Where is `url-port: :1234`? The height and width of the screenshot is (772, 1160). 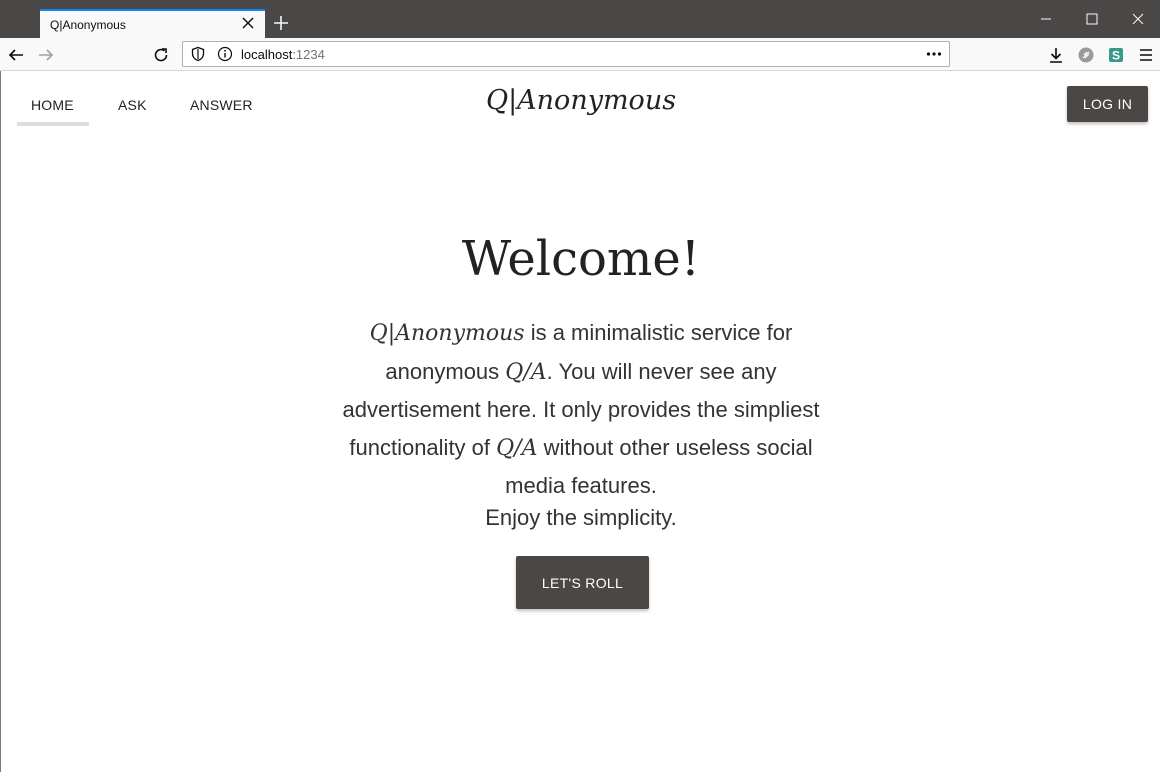
url-port: :1234 is located at coordinates (308, 54).